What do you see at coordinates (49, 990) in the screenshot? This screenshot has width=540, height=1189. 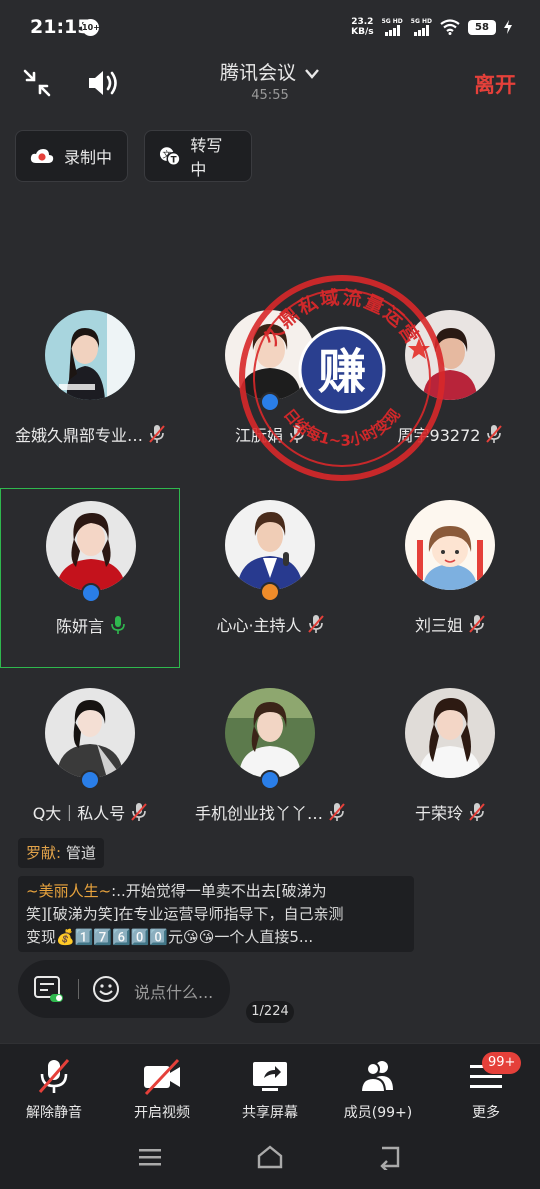 I see `chat-settings-icon` at bounding box center [49, 990].